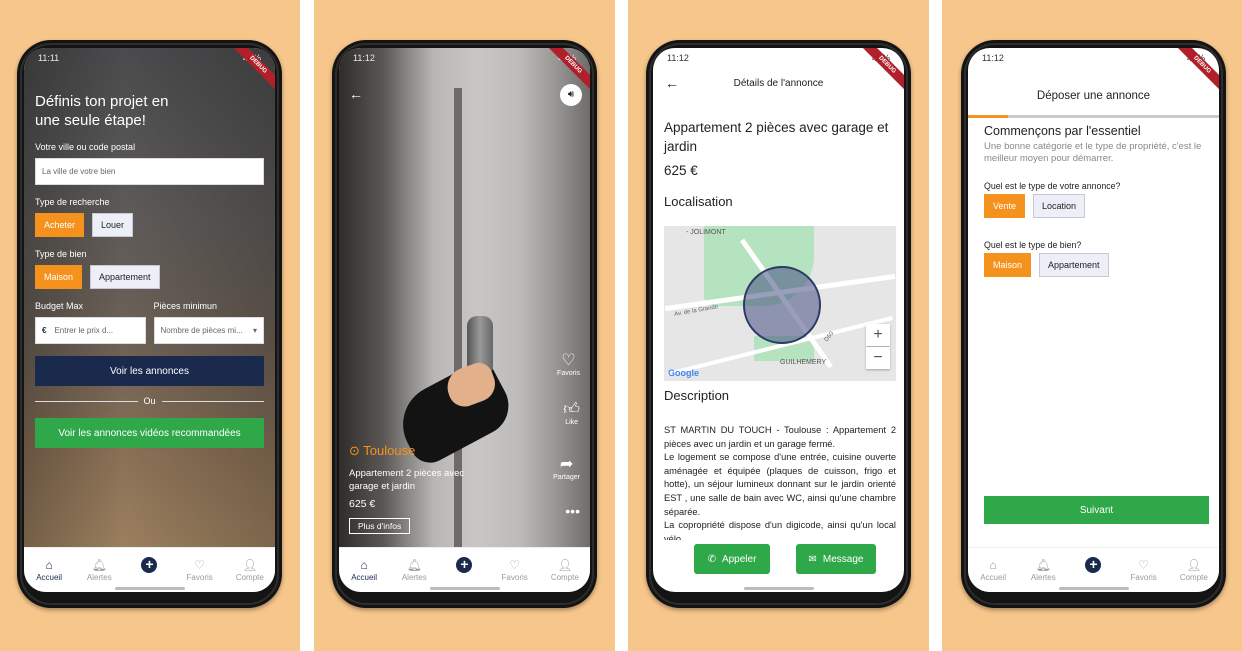  Describe the element at coordinates (1093, 116) in the screenshot. I see `progress-bar` at that location.